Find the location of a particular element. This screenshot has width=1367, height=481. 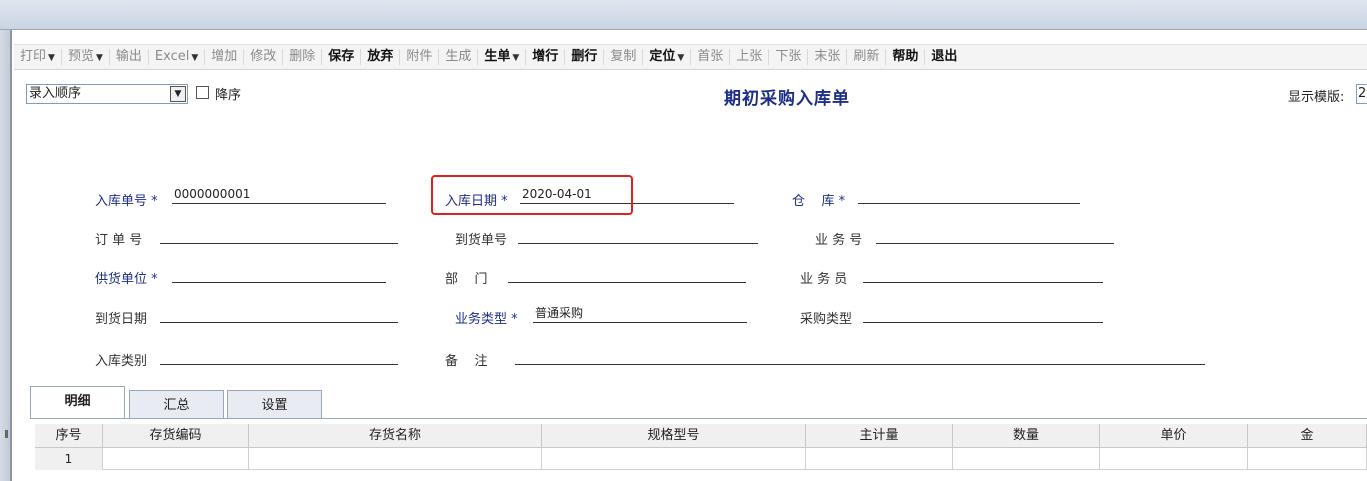

order-no-field is located at coordinates (279, 235).